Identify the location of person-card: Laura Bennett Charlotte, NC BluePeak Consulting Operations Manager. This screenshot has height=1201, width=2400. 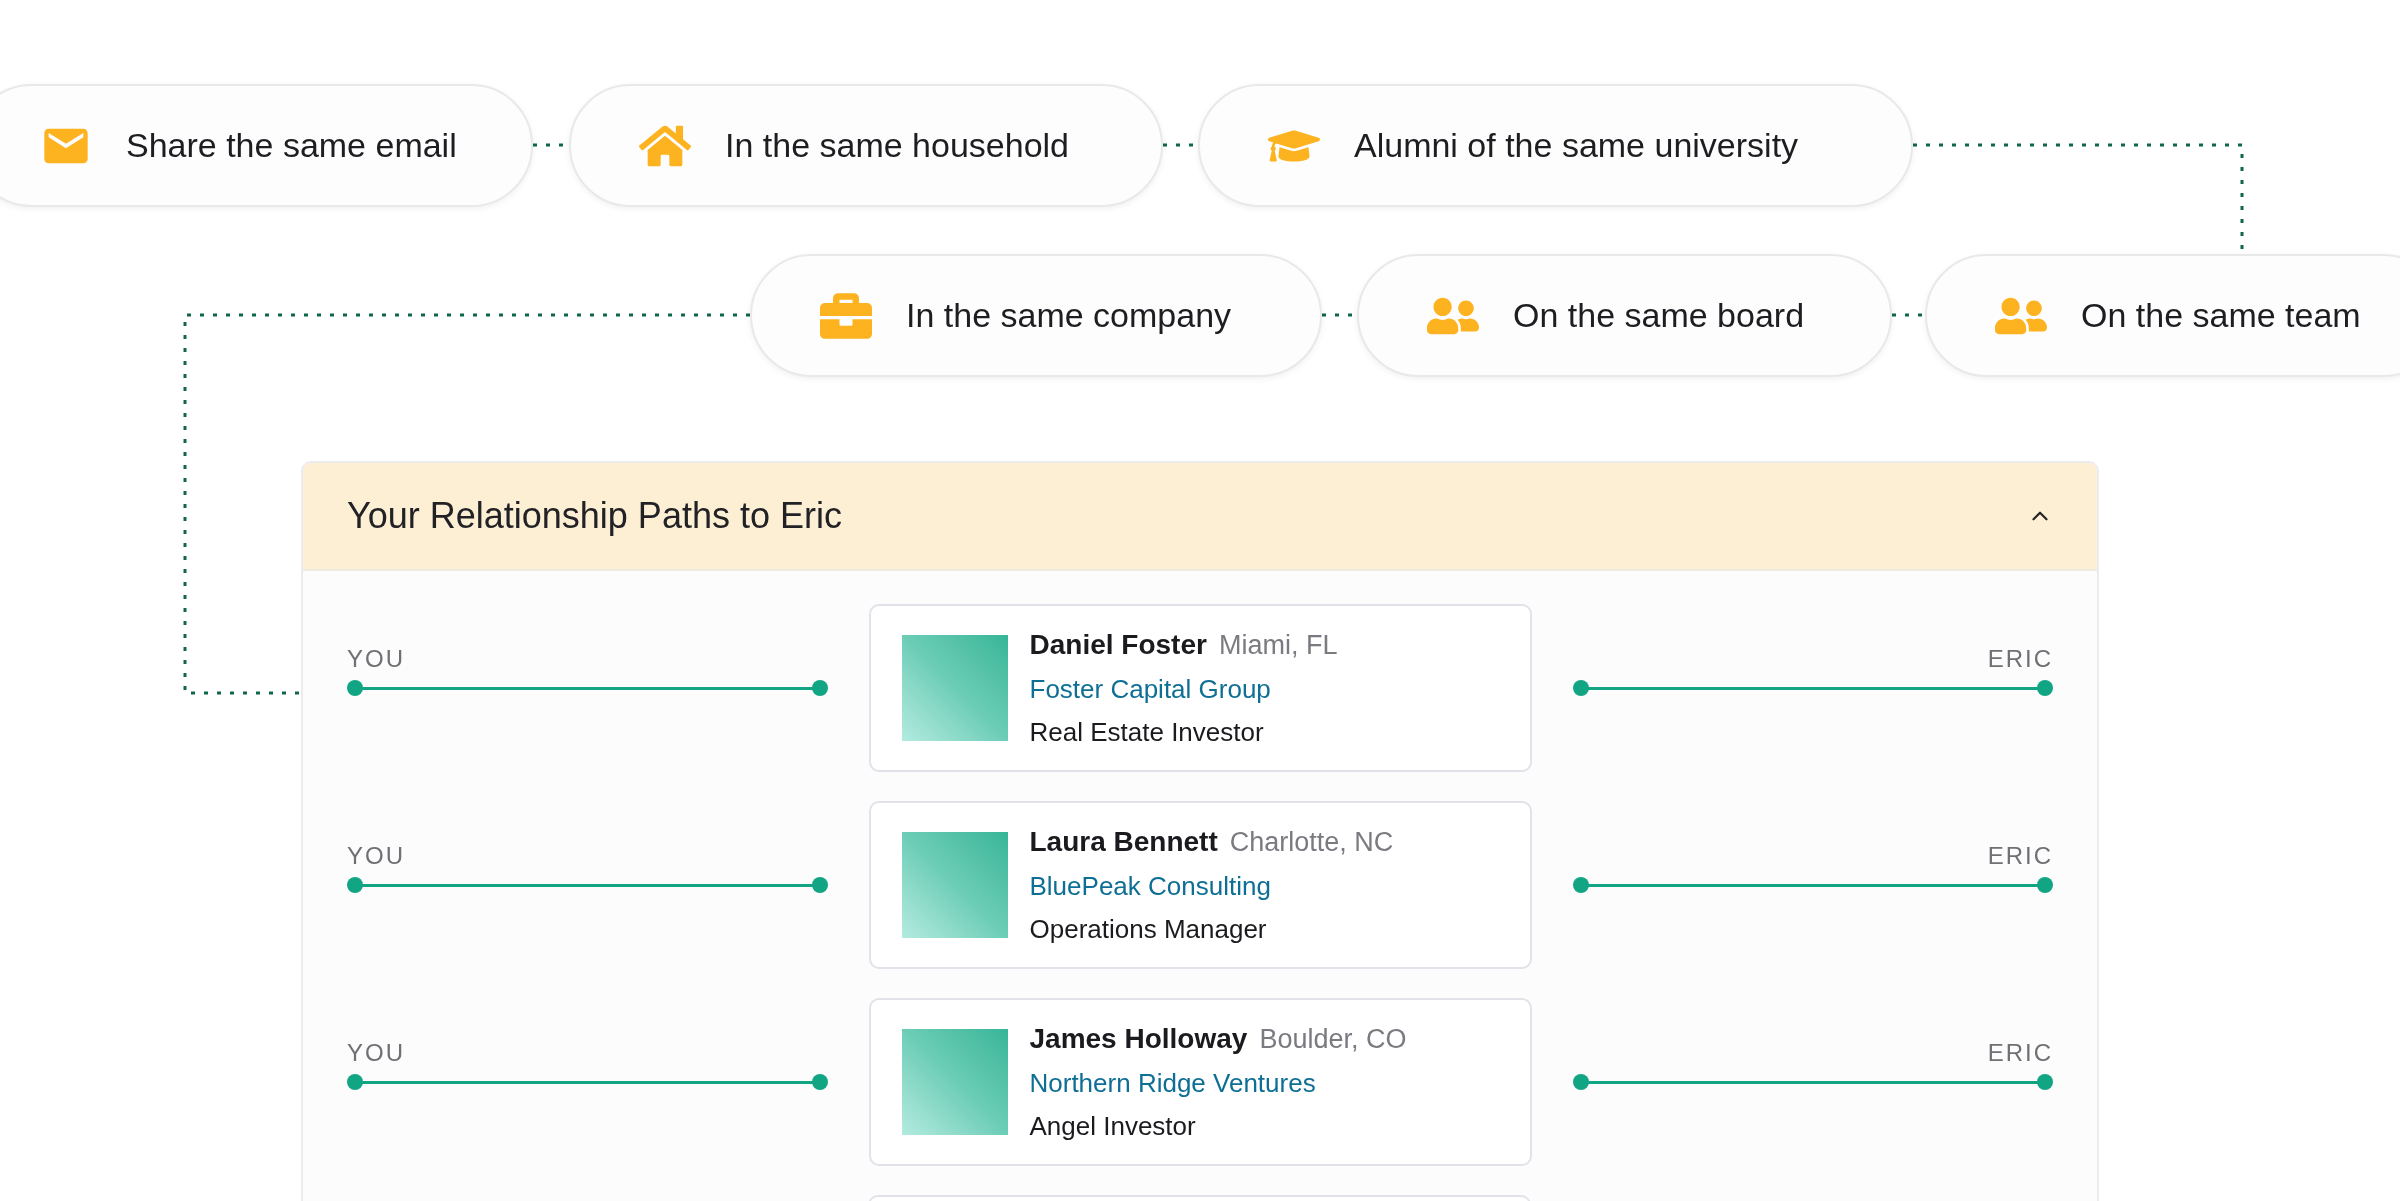
(1200, 885).